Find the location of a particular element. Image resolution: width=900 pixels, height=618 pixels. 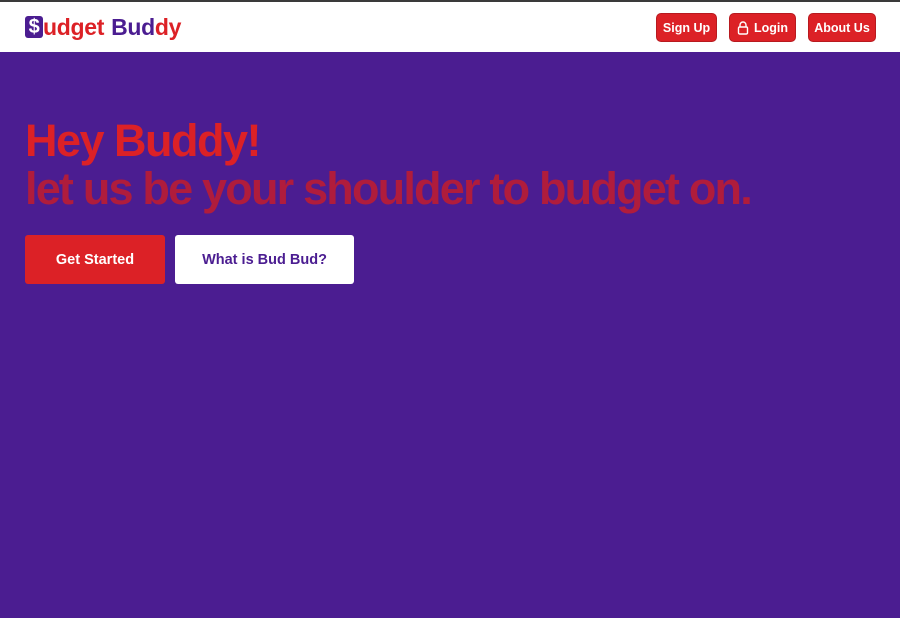

signup-label: Sign Up is located at coordinates (686, 27).